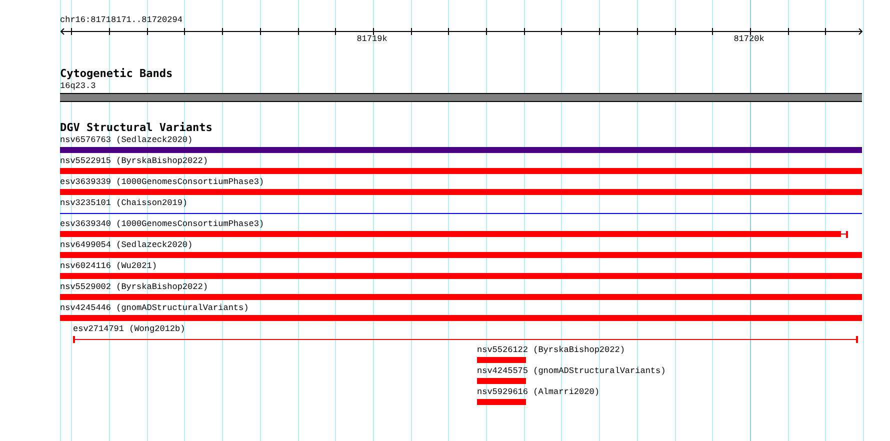 The image size is (890, 441). I want to click on feature-label: esv2714791 (Wong2012b), so click(129, 329).